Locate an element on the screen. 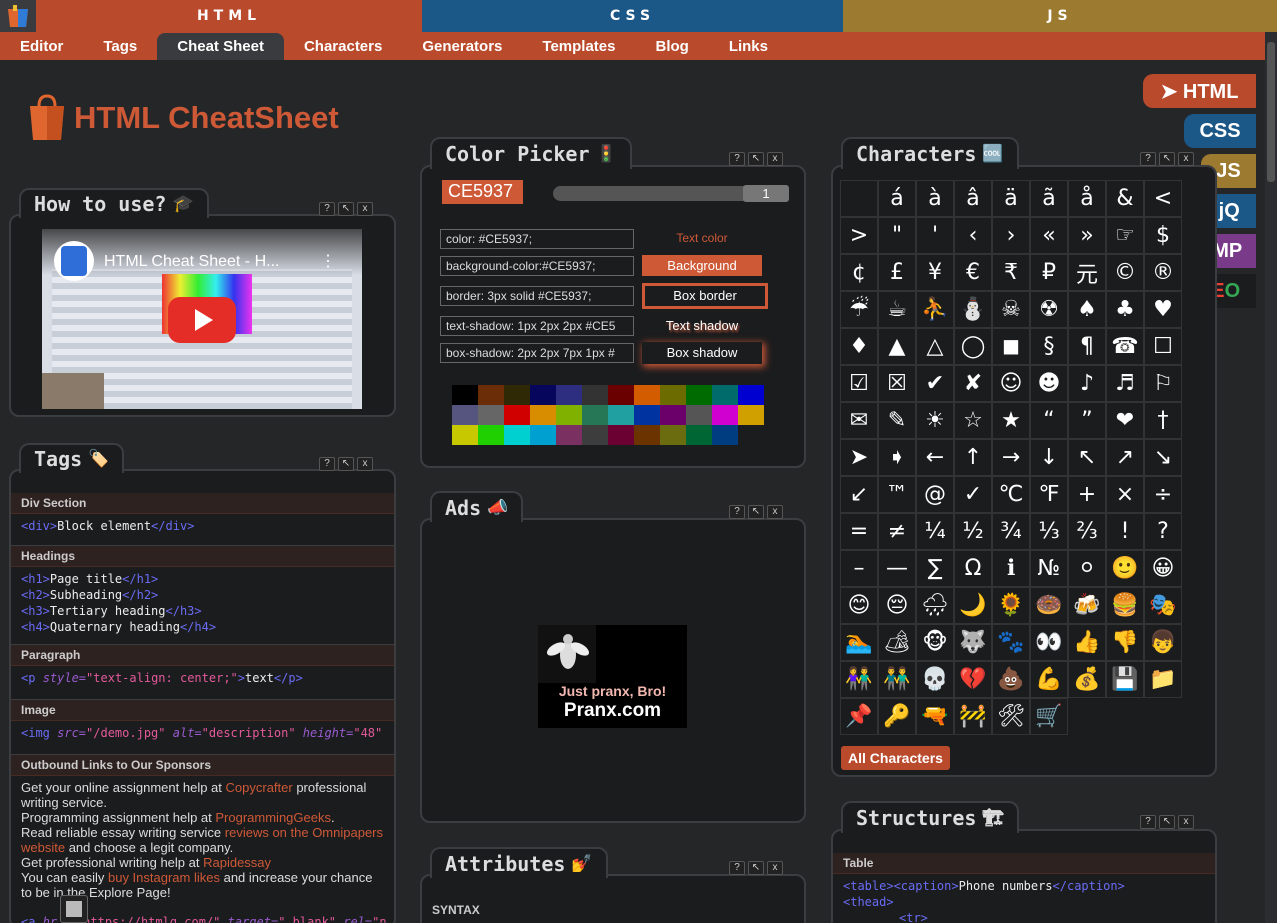  character-cell: ⅔ is located at coordinates (1087, 531).